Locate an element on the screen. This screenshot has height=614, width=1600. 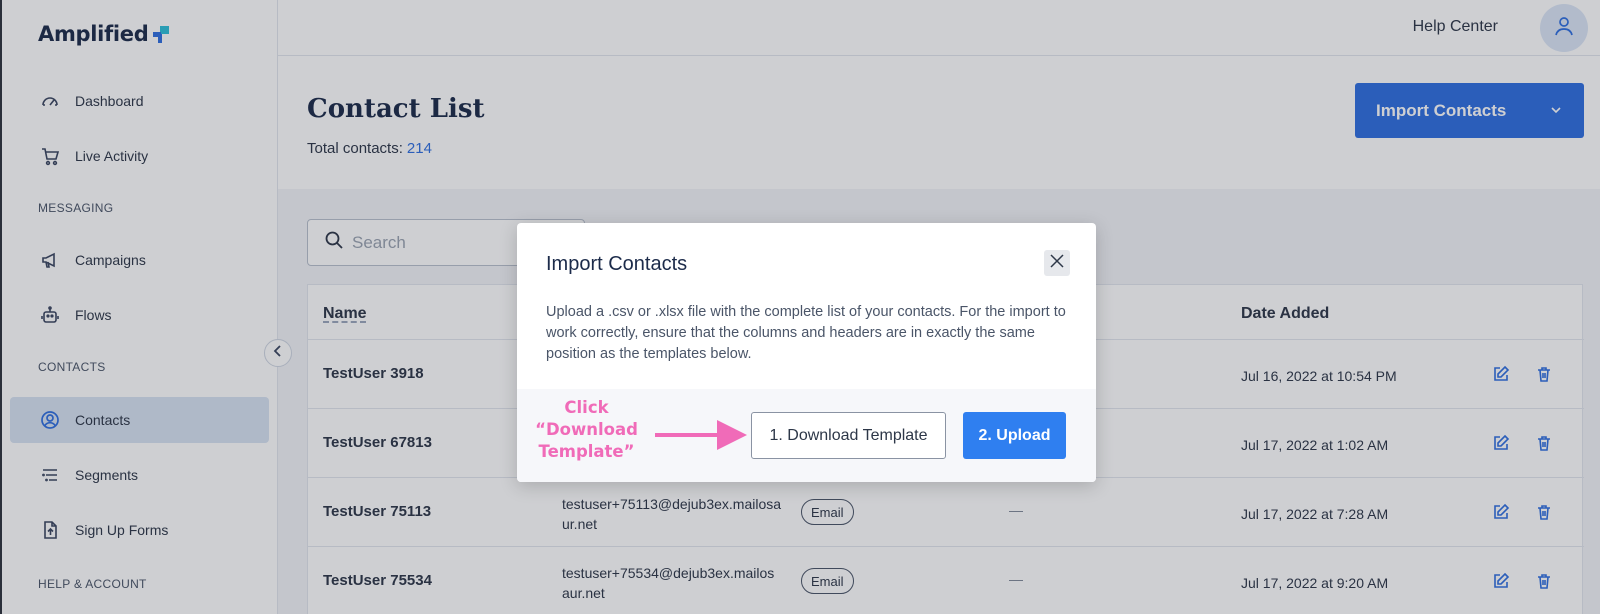
close-icon is located at coordinates (1057, 263).